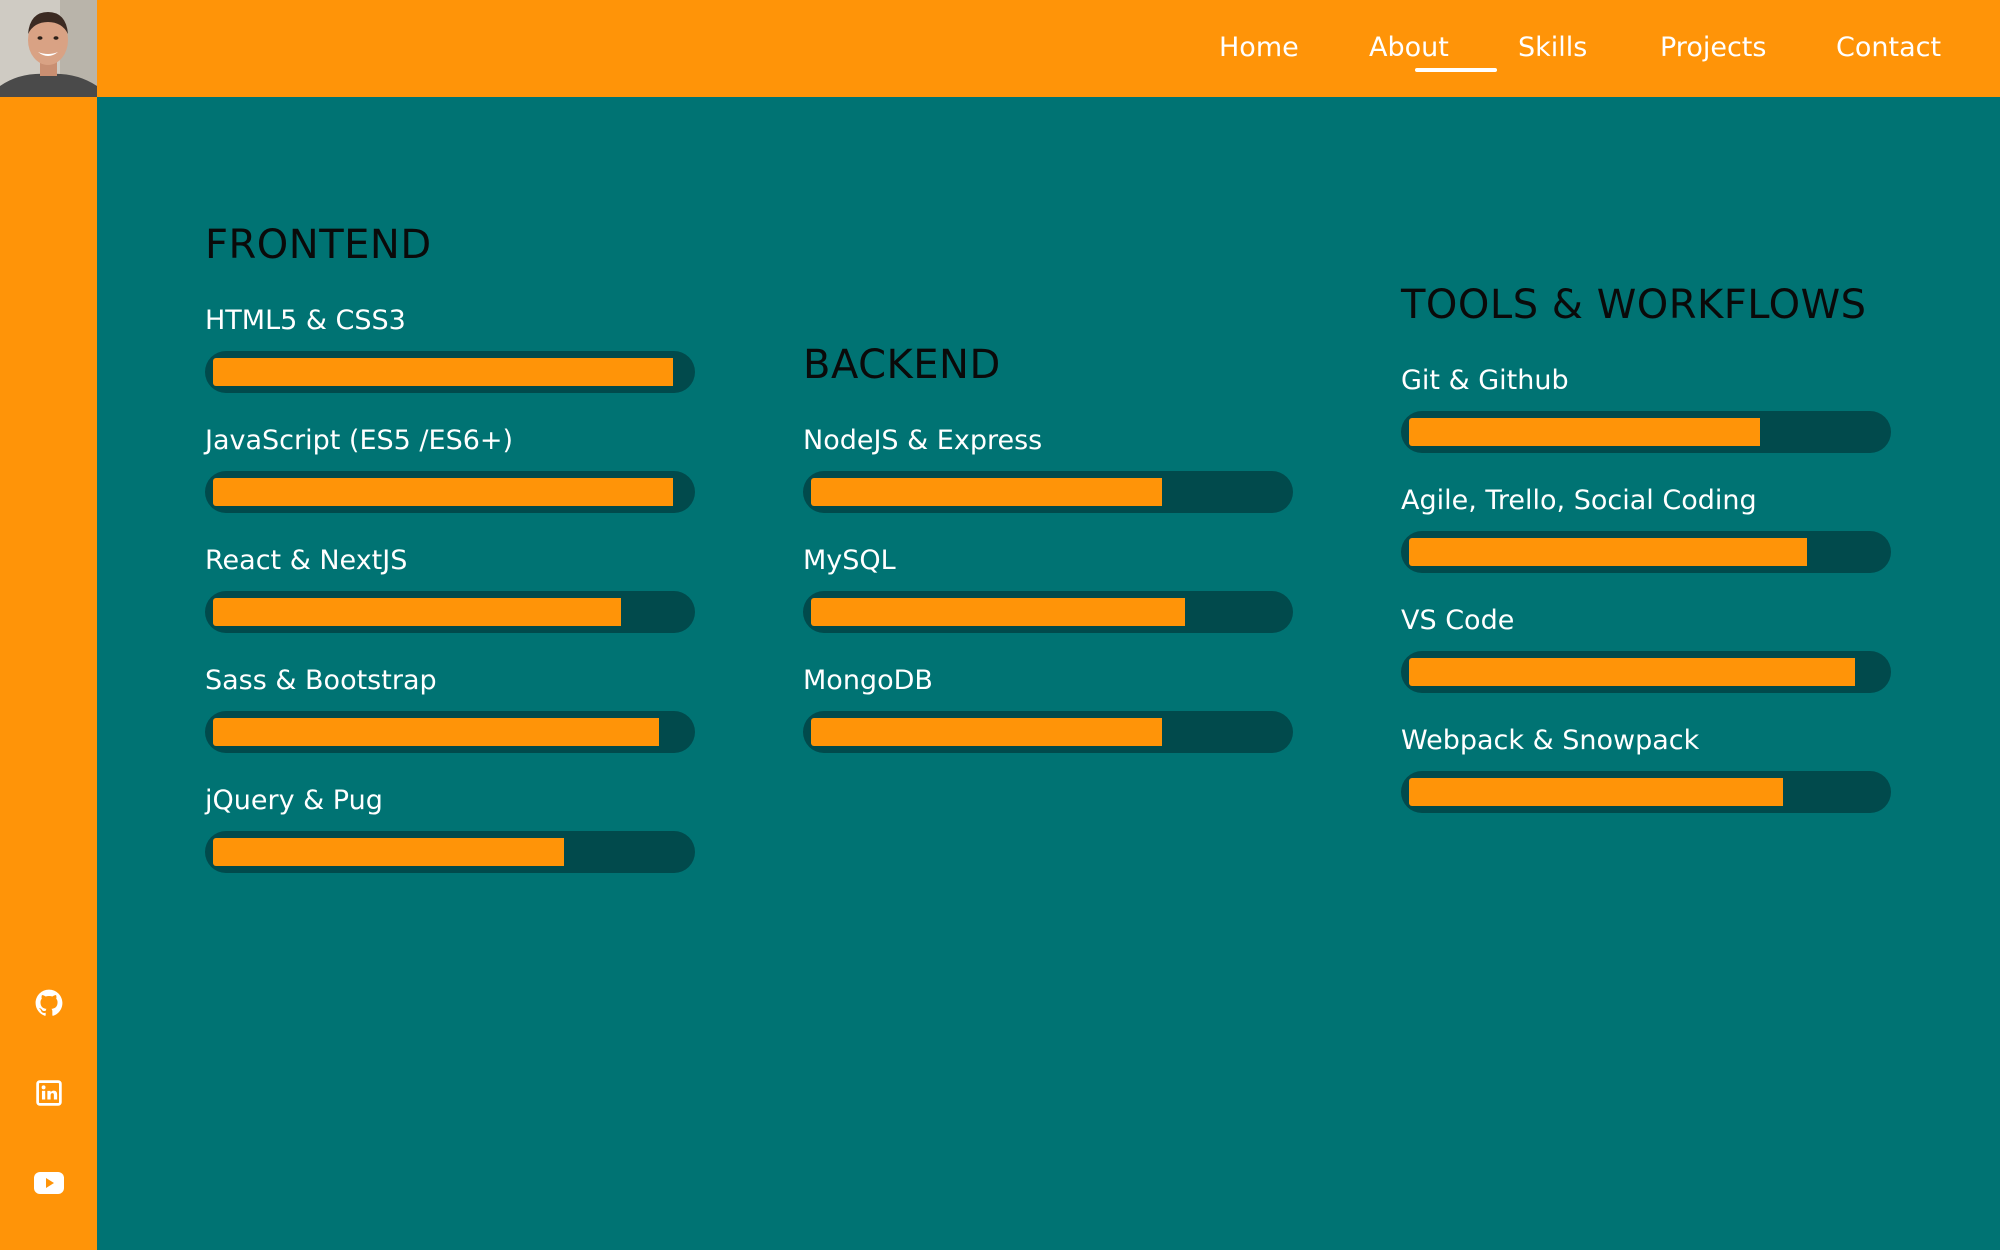 The width and height of the screenshot is (2000, 1250). What do you see at coordinates (1409, 48) in the screenshot?
I see `nav-link-about: About` at bounding box center [1409, 48].